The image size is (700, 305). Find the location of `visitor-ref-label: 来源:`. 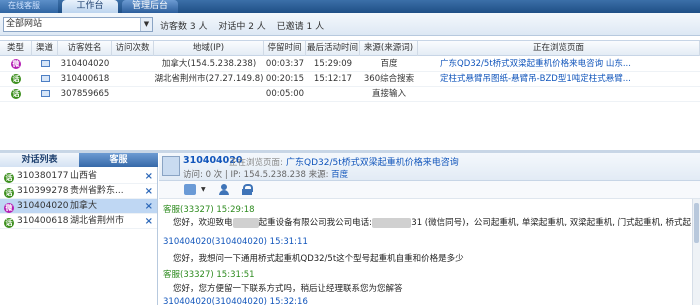

visitor-ref-label: 来源: is located at coordinates (318, 175).